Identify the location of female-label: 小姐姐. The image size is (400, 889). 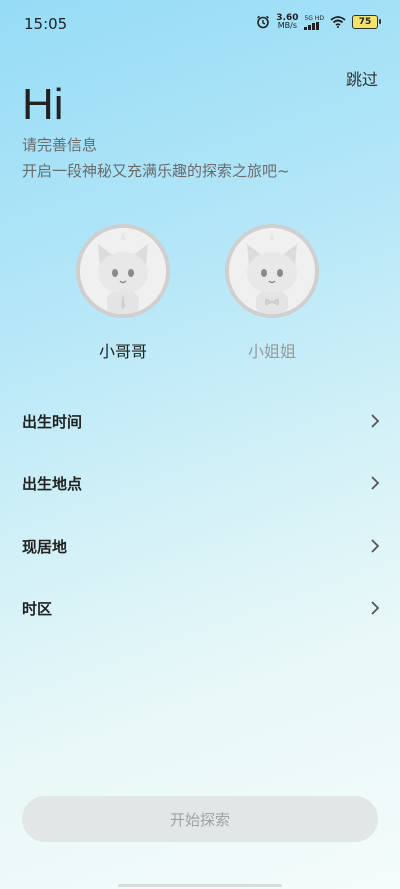
(271, 351).